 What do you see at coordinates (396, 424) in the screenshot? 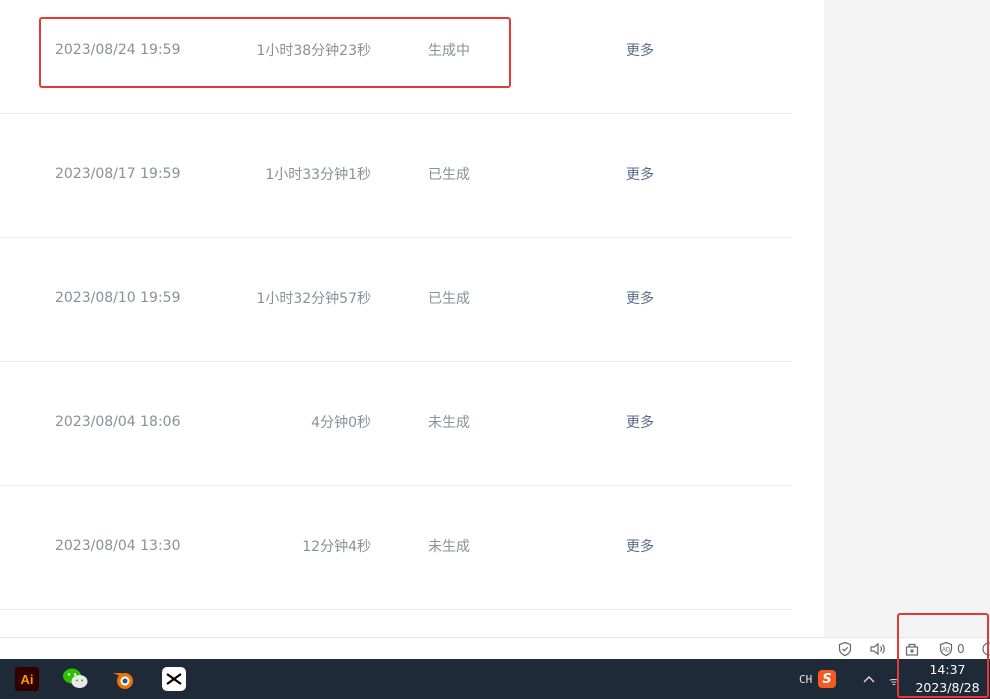
I see `table-row: 2023/08/04 18:06 4分钟0秒 未生成 更多` at bounding box center [396, 424].